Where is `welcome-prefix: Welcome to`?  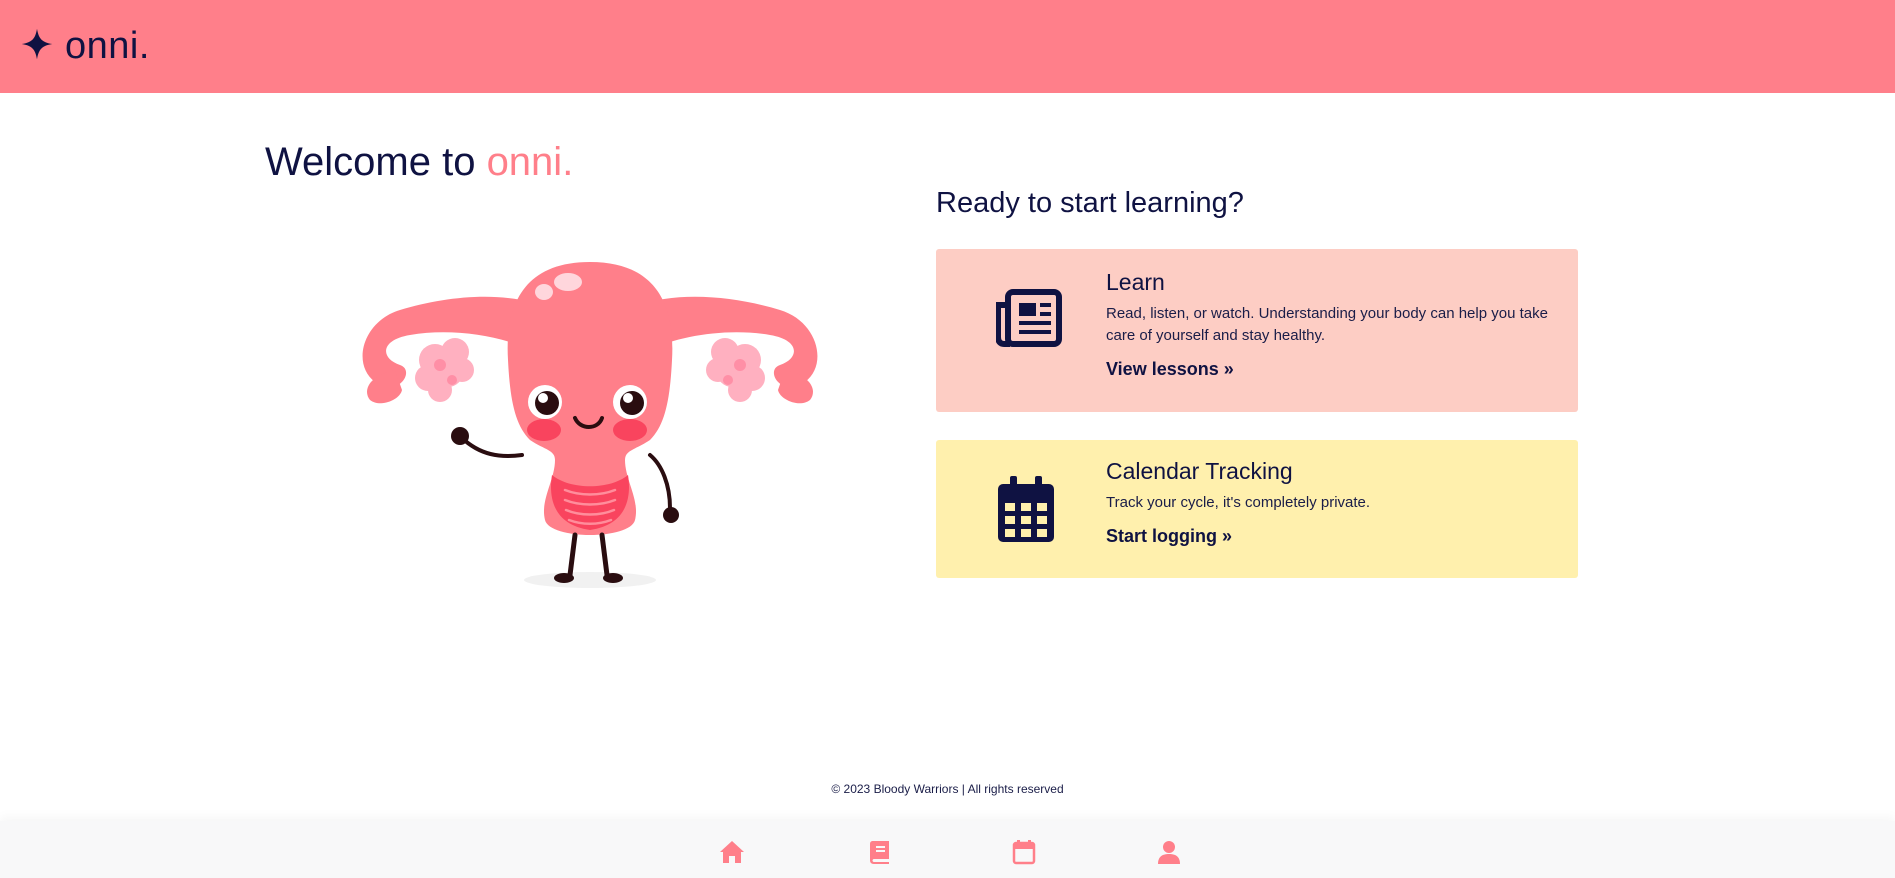
welcome-prefix: Welcome to is located at coordinates (376, 162).